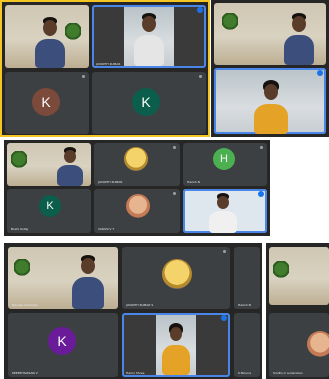 The height and width of the screenshot is (379, 329). What do you see at coordinates (140, 305) in the screenshot?
I see `participant-name: JAYANTH KUMAR S` at bounding box center [140, 305].